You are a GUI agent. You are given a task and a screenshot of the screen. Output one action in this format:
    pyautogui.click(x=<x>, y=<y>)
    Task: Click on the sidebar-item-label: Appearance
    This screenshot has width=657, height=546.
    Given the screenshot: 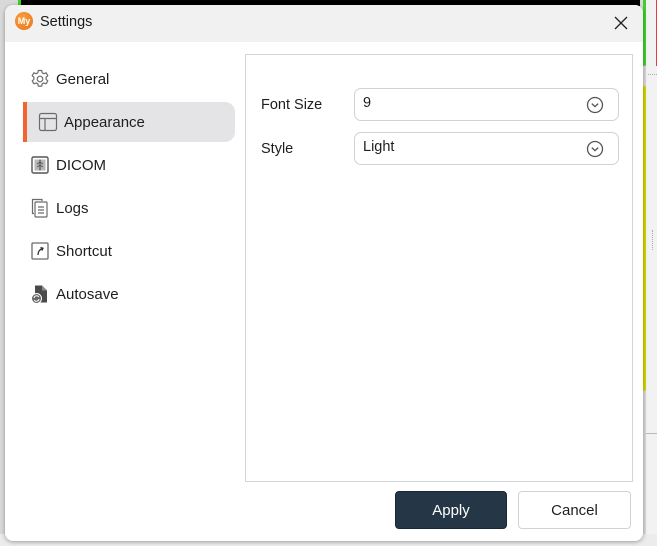 What is the action you would take?
    pyautogui.click(x=104, y=122)
    